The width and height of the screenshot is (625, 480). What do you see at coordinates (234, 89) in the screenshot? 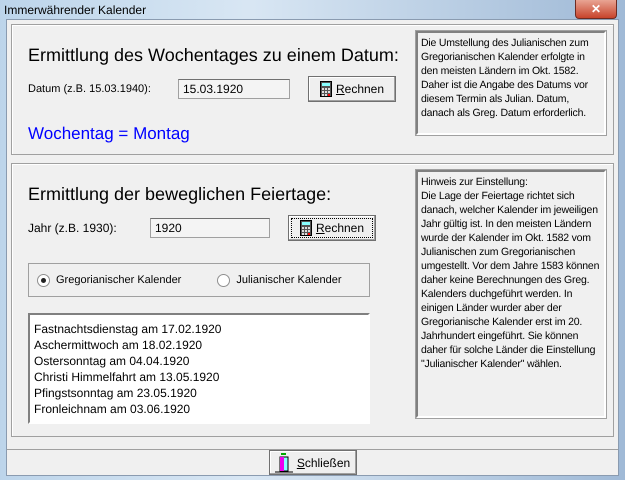
I see `date-field: 15.03.1920` at bounding box center [234, 89].